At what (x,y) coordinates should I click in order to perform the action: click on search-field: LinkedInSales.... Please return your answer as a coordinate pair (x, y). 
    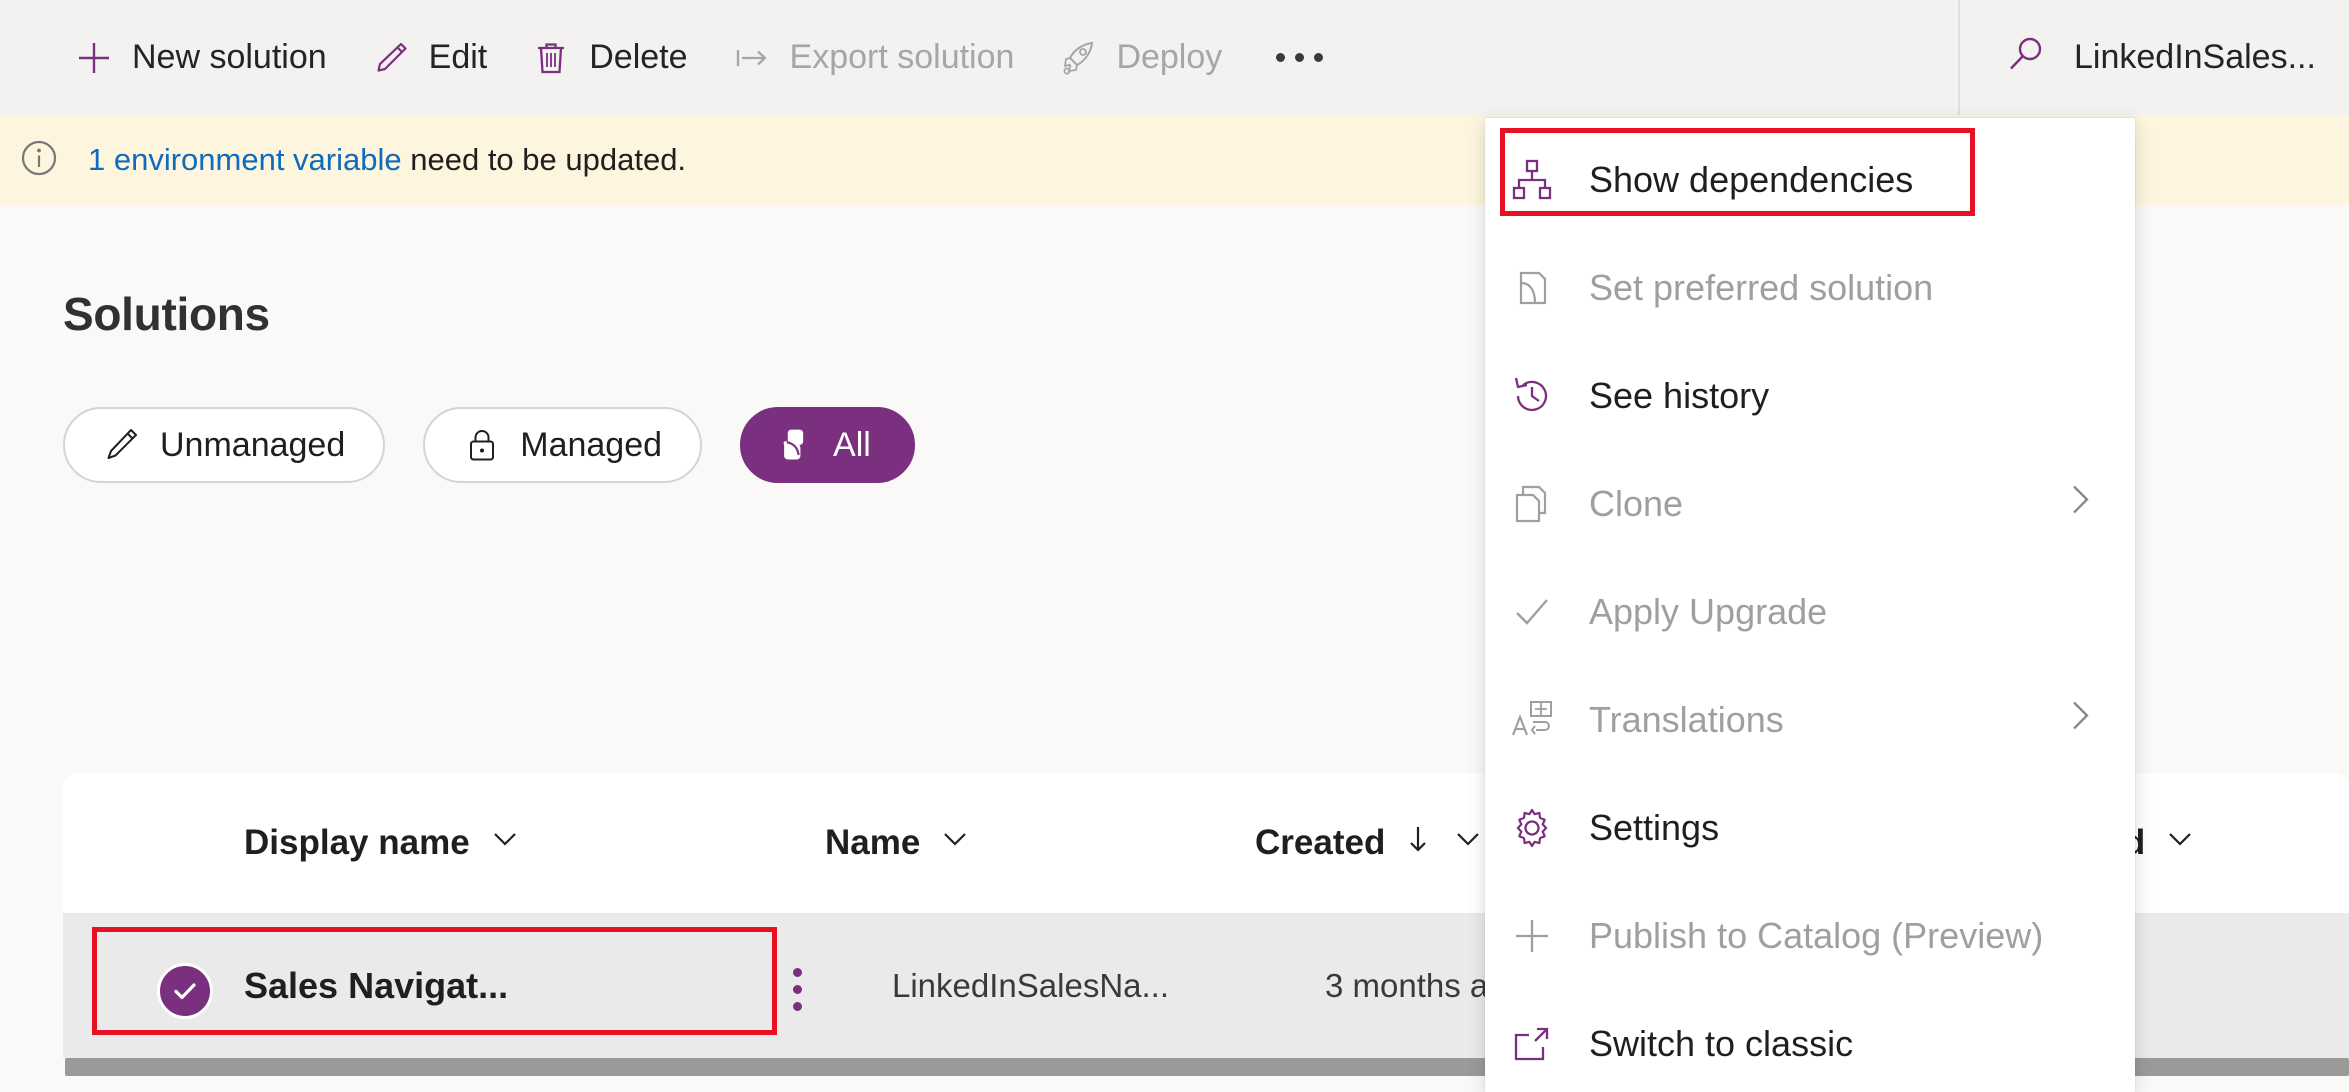
    Looking at the image, I should click on (2137, 57).